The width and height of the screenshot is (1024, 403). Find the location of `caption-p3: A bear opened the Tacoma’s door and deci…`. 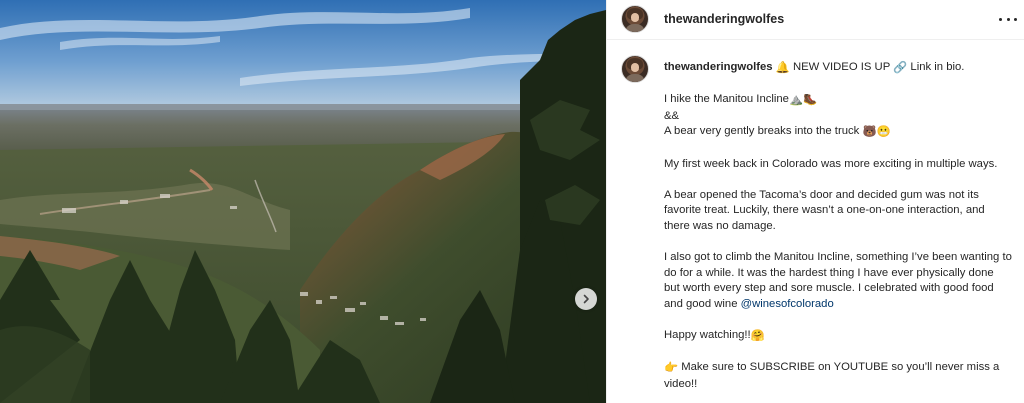

caption-p3: A bear opened the Tacoma’s door and deci… is located at coordinates (824, 210).